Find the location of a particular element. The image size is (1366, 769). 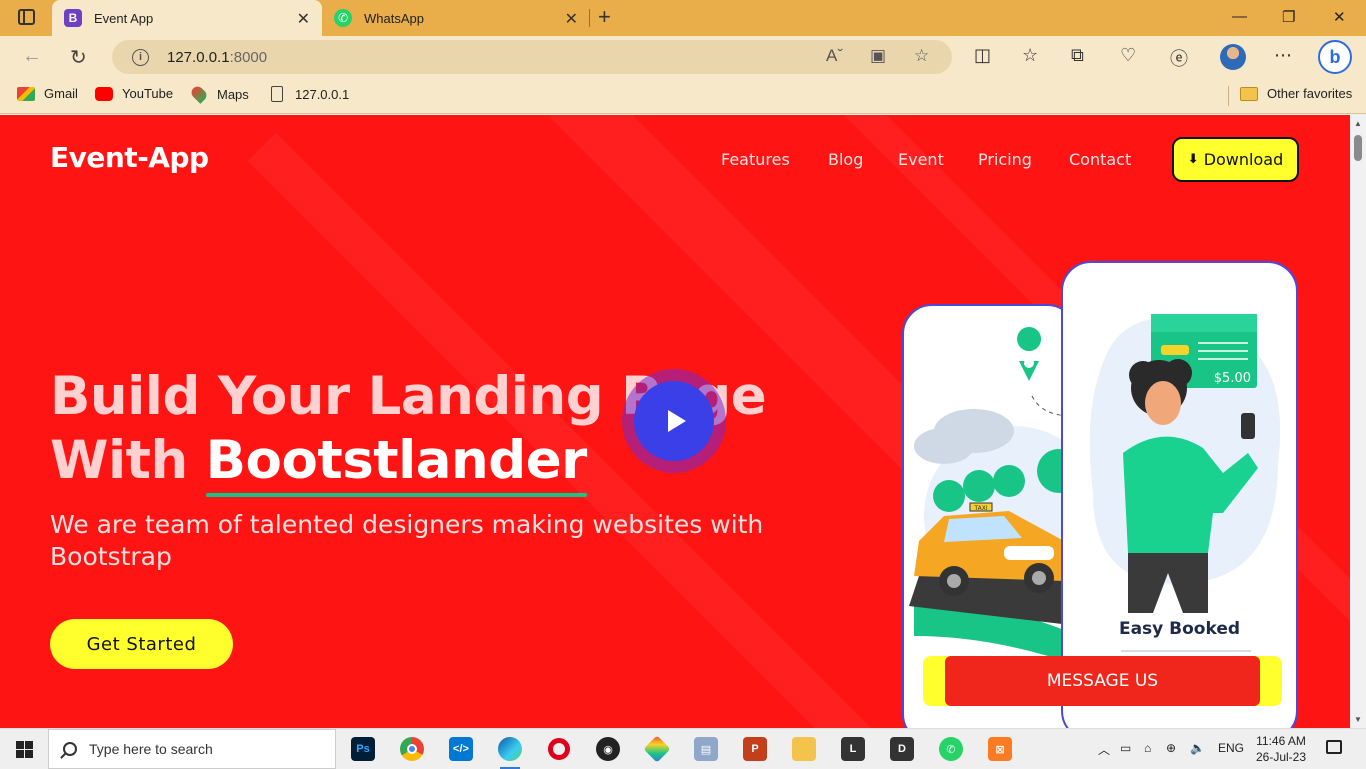

bing-chat-icon: b is located at coordinates (1335, 57).